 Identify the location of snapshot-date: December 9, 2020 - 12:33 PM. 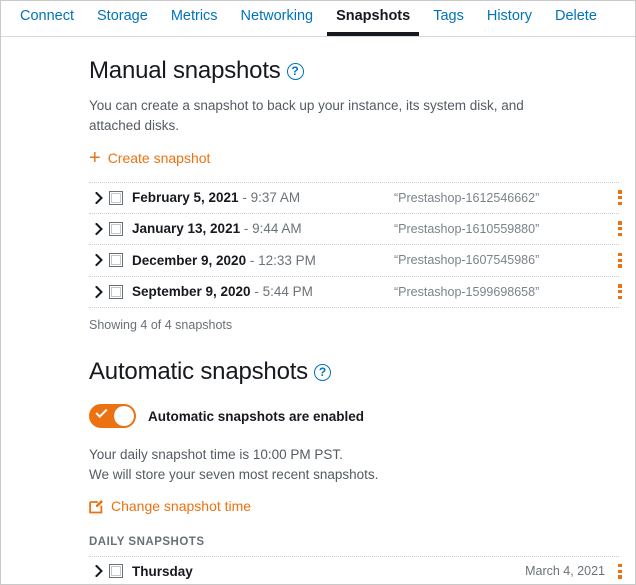
(224, 260).